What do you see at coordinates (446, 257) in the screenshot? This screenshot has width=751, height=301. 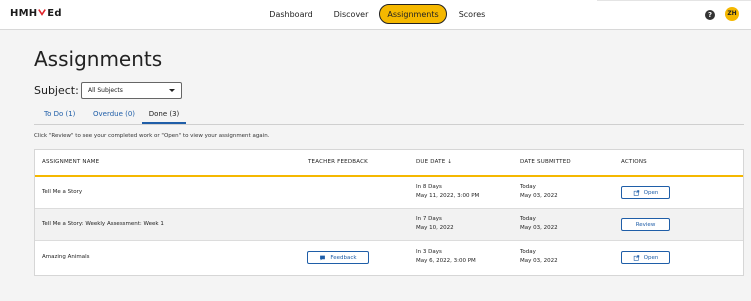 I see `due-date: In 3 Days May 6, 2022, 3:00 PM` at bounding box center [446, 257].